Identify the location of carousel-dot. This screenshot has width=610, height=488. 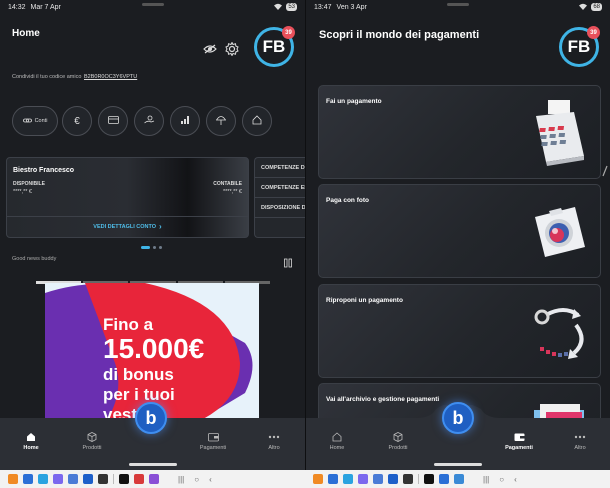
(154, 247).